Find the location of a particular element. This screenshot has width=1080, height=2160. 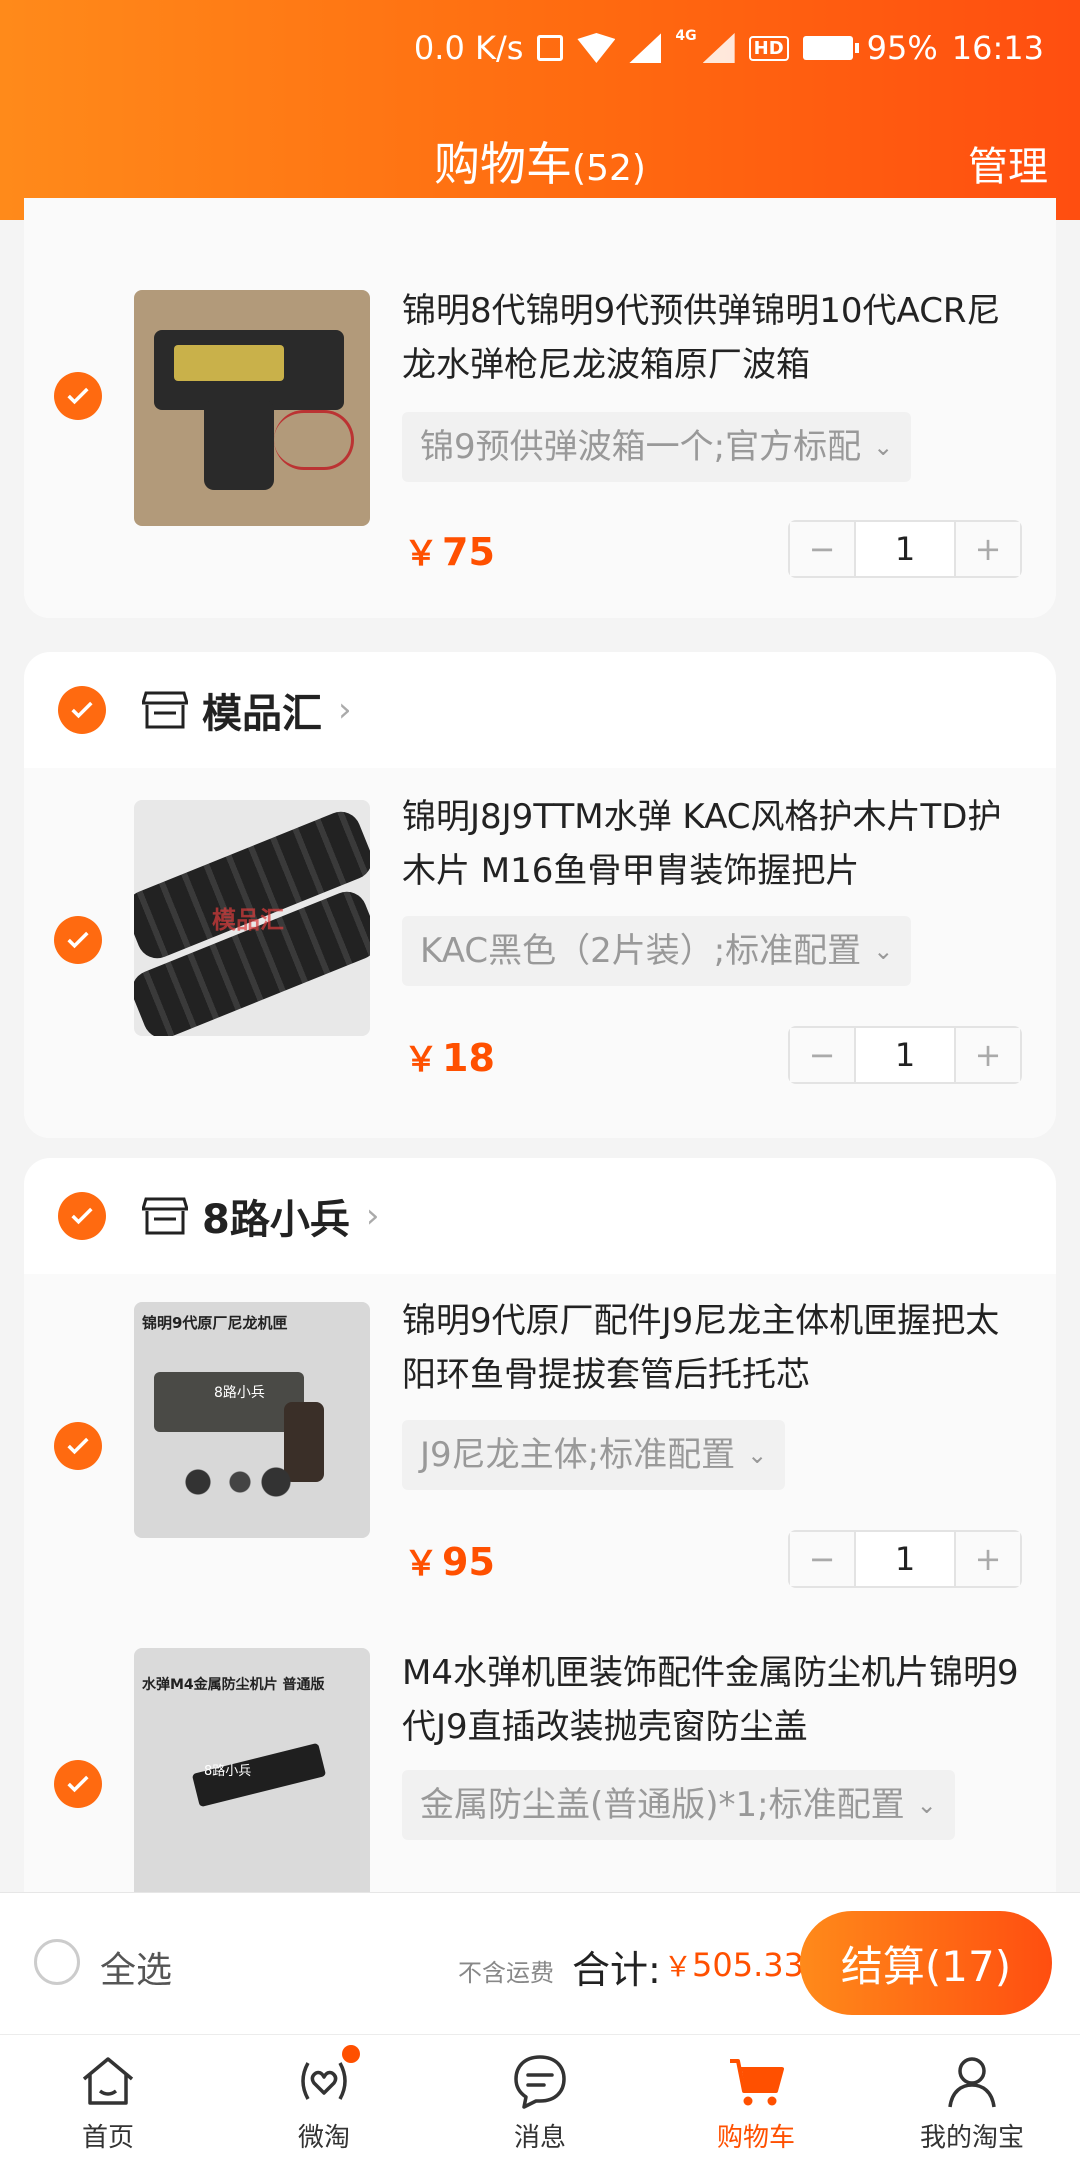

title-text: 购物车 is located at coordinates (503, 164).